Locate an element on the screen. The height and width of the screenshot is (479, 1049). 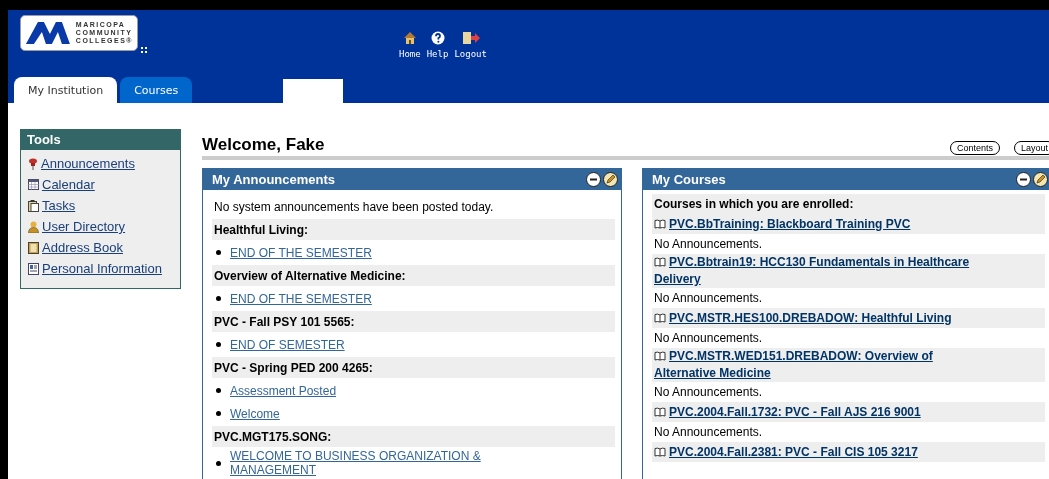
tool-link: Tasks is located at coordinates (59, 205).